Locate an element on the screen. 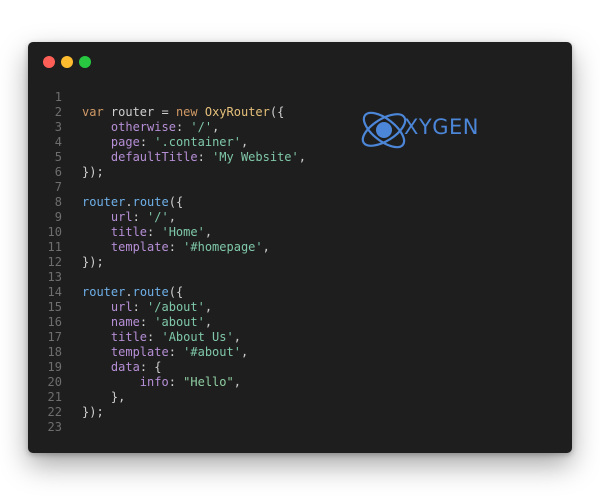 The image size is (600, 497). line-number: 4 is located at coordinates (58, 142).